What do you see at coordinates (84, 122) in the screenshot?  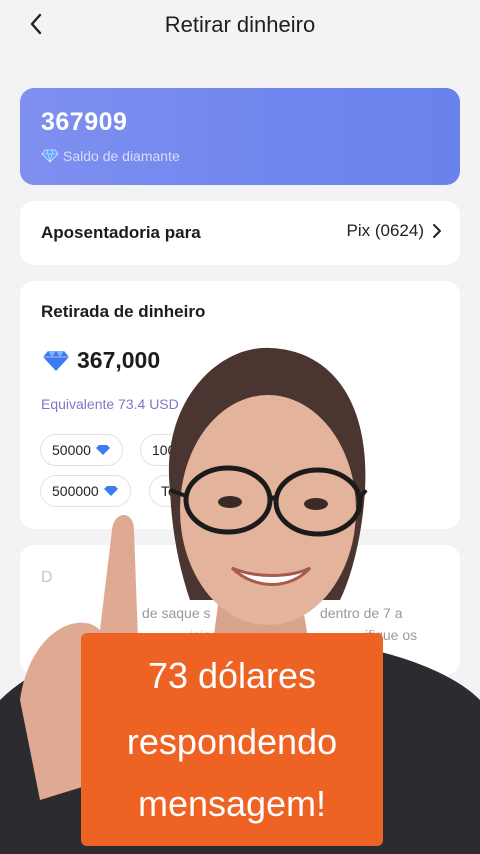 I see `balance-value: 367909` at bounding box center [84, 122].